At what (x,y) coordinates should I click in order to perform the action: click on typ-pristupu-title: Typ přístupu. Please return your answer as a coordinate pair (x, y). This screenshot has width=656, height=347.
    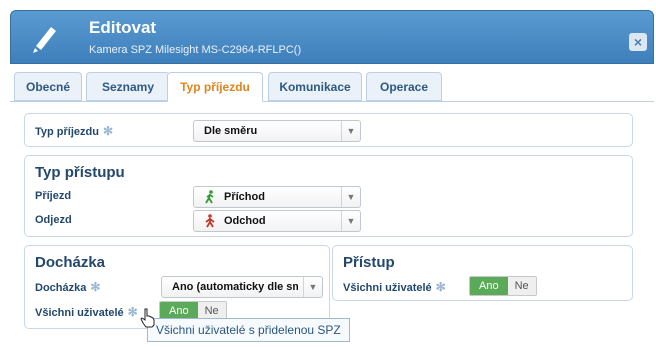
    Looking at the image, I should click on (80, 172).